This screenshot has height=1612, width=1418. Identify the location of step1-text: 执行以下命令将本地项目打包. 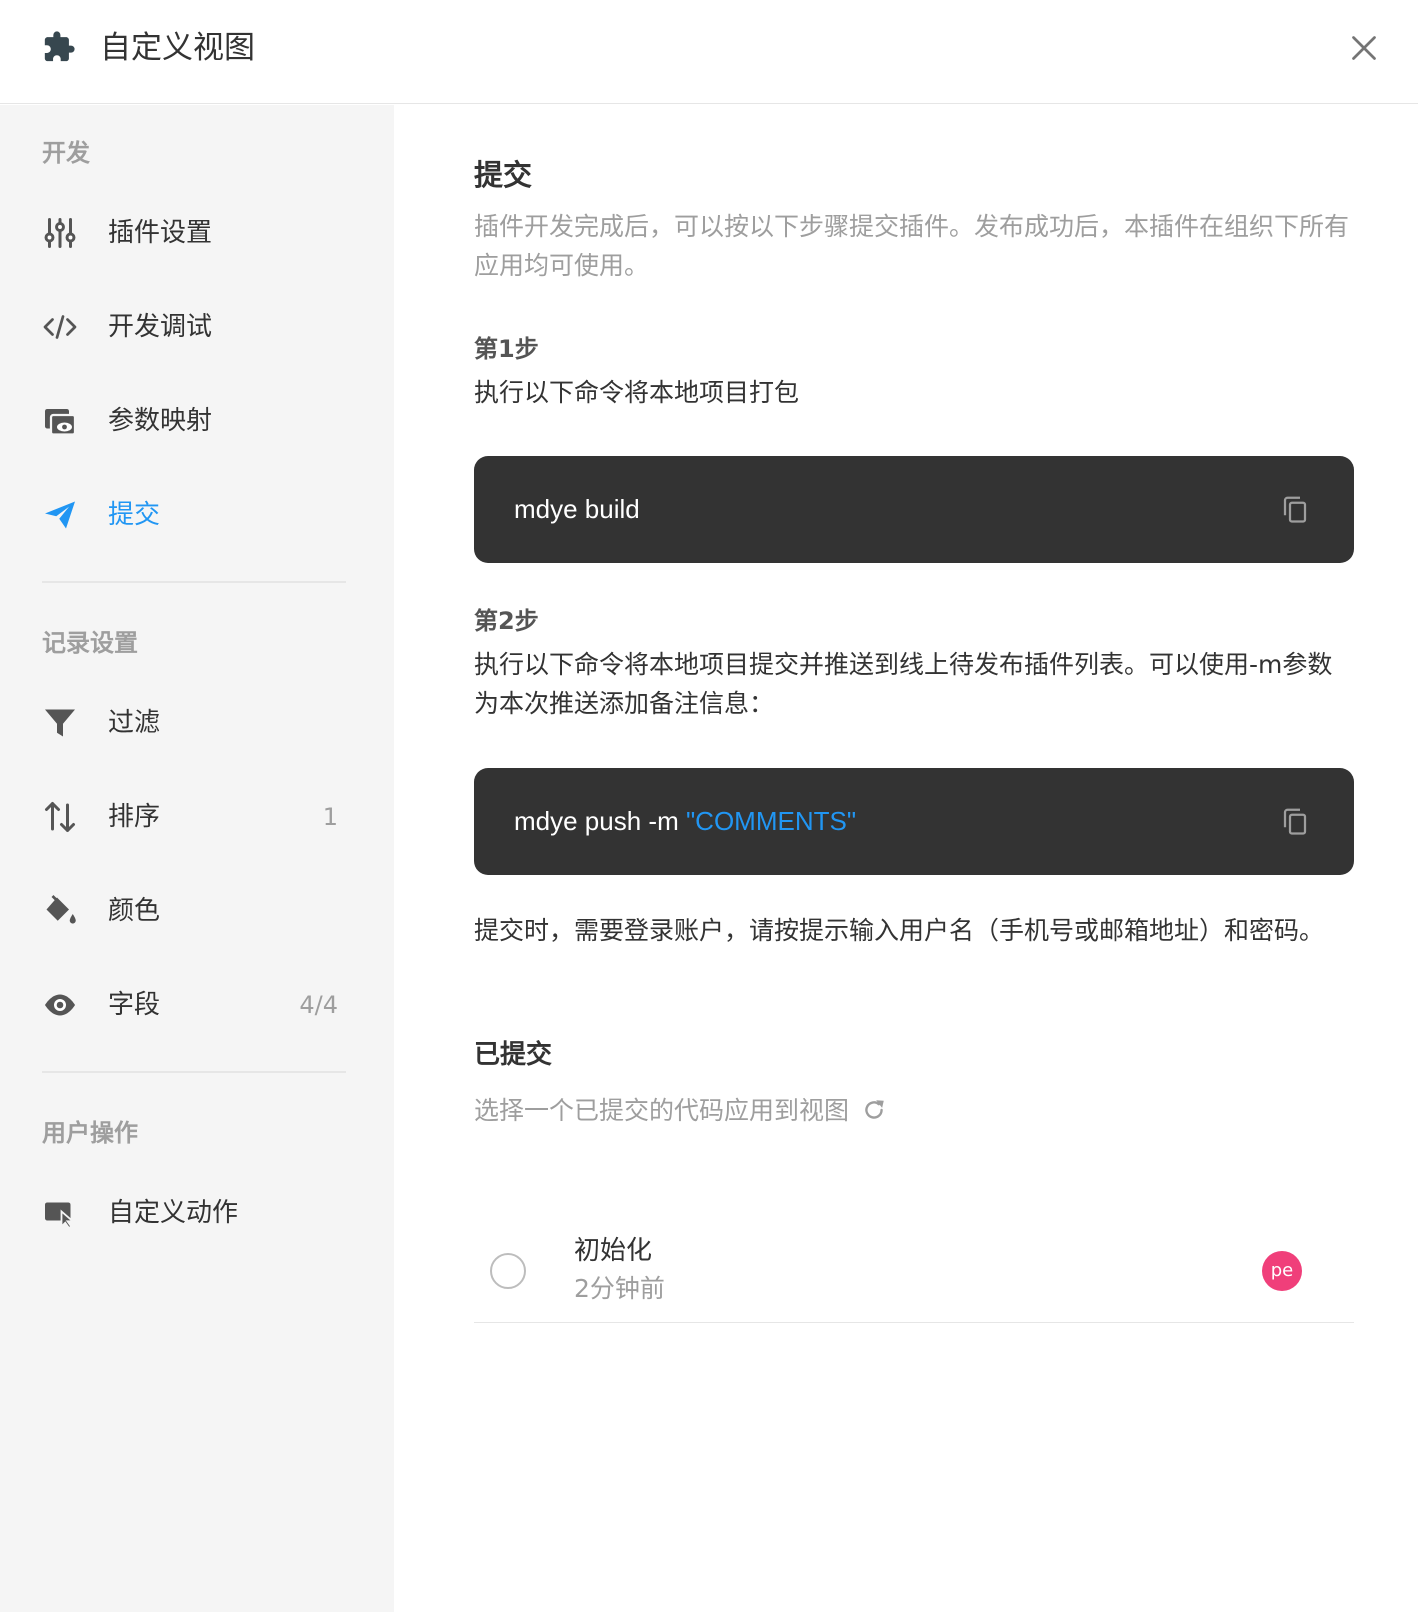
(637, 392).